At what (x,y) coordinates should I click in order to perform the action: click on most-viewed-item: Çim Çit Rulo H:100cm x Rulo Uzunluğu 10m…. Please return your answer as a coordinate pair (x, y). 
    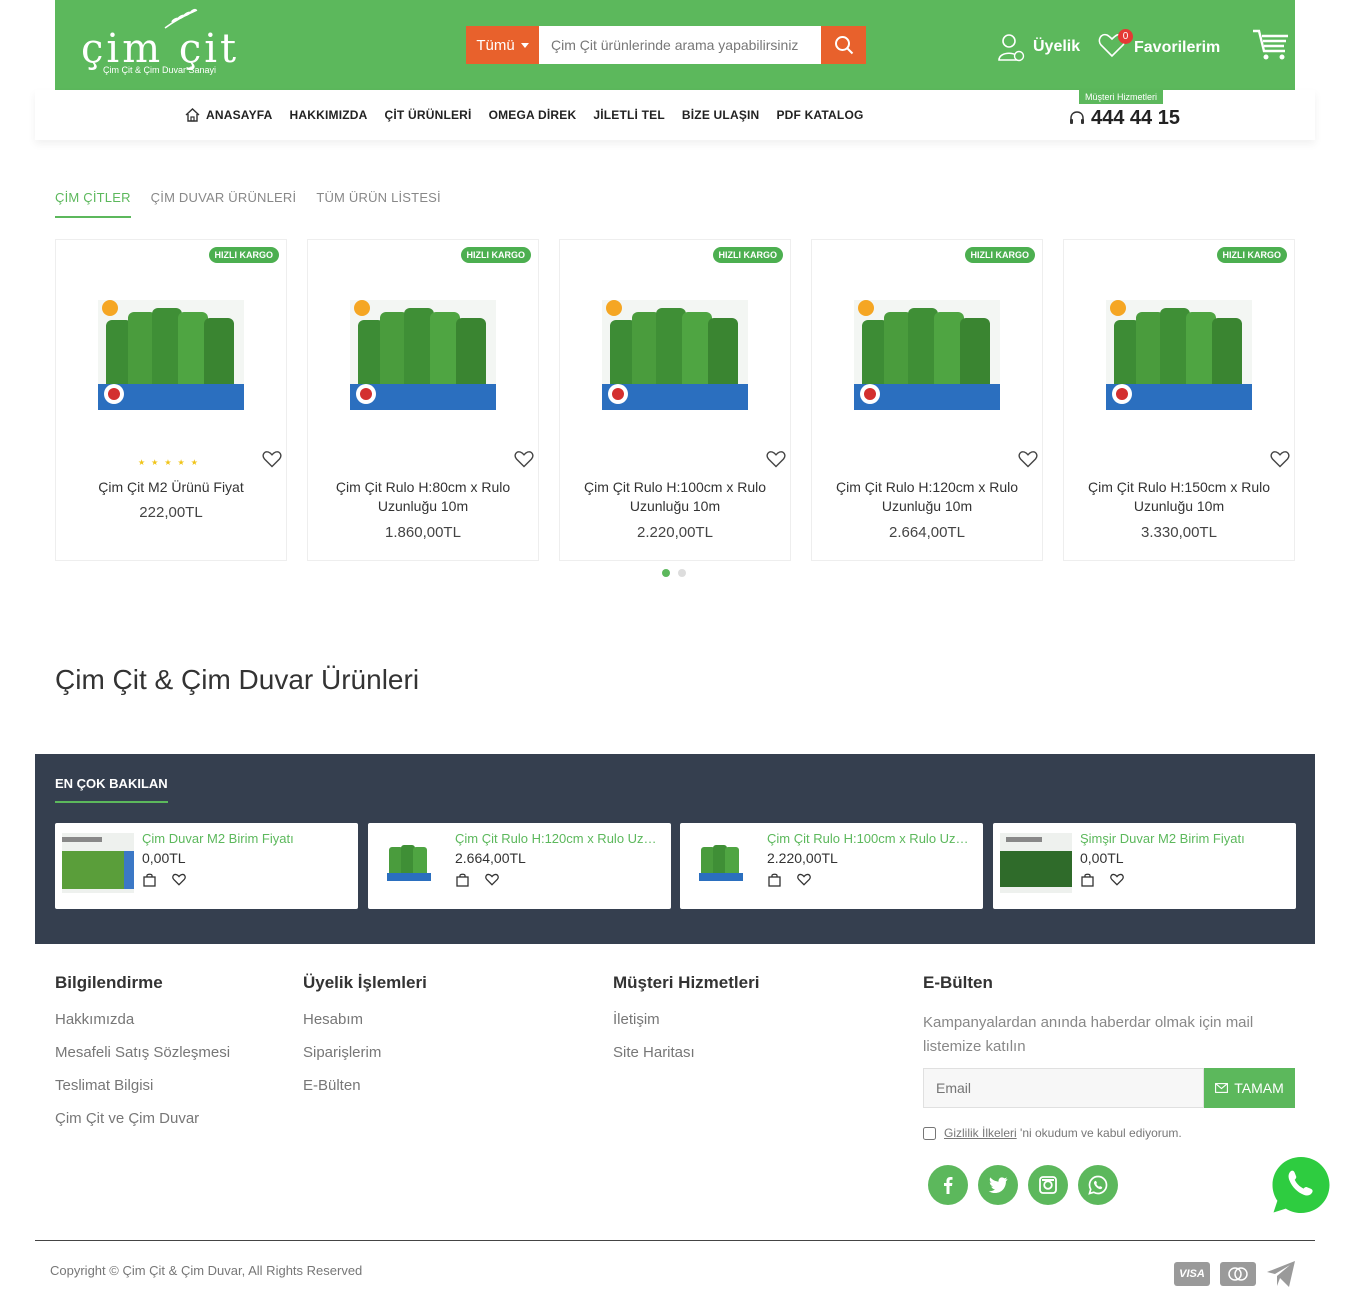
    Looking at the image, I should click on (831, 866).